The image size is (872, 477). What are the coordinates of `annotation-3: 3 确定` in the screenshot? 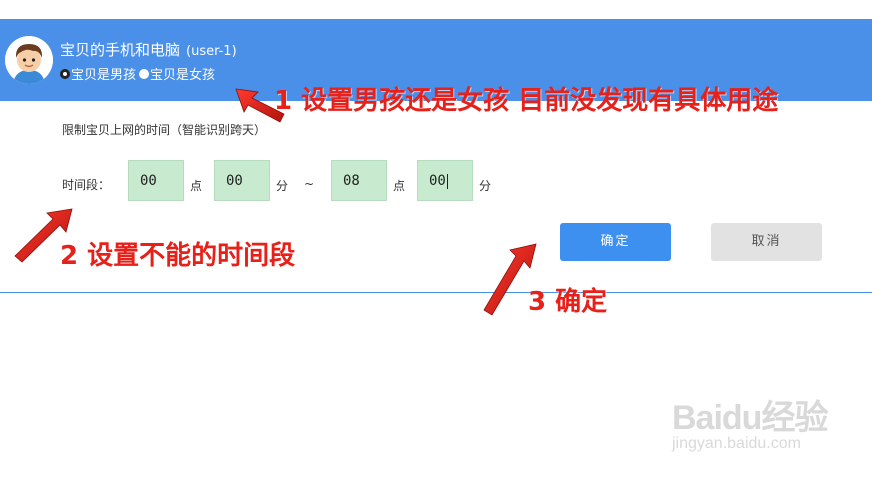 It's located at (568, 302).